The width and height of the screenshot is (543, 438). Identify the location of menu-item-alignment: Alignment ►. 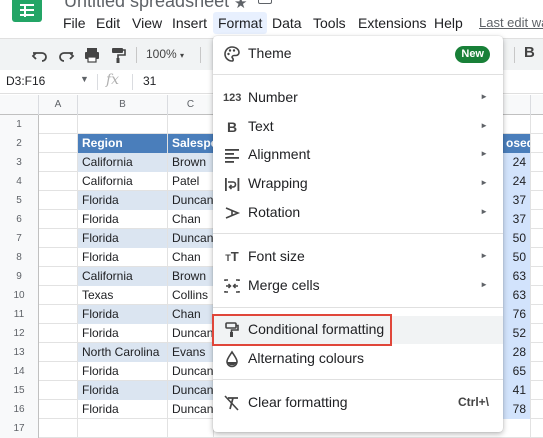
(358, 155).